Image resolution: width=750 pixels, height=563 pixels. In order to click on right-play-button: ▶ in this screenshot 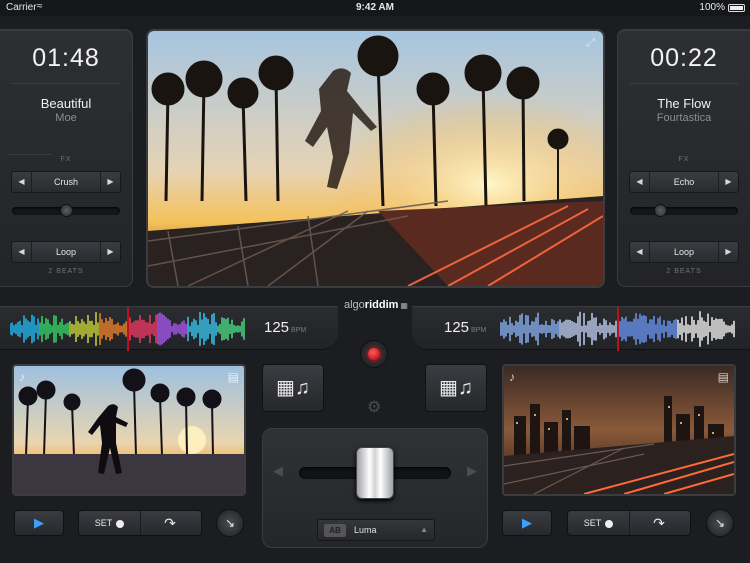, I will do `click(527, 523)`.